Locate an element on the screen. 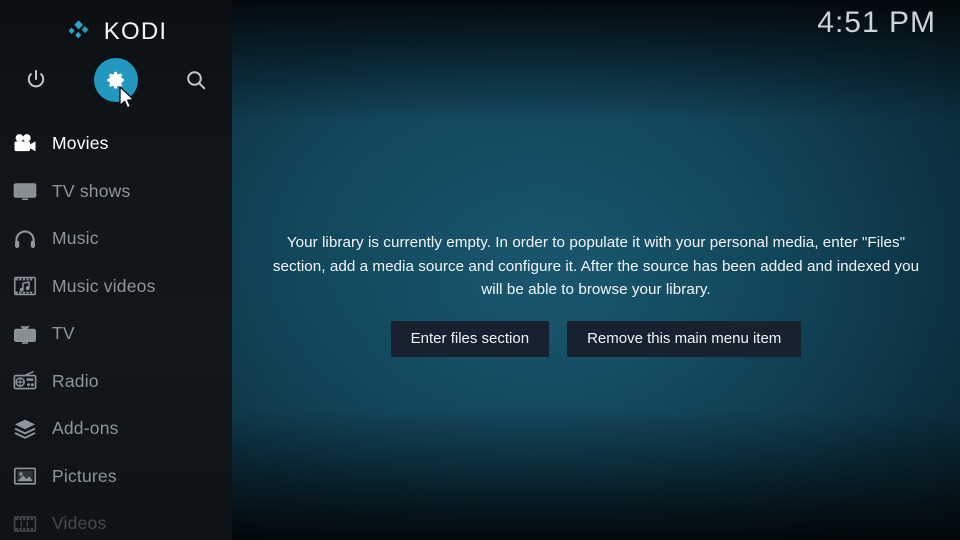  sidebar-item-videos: Videos is located at coordinates (116, 520).